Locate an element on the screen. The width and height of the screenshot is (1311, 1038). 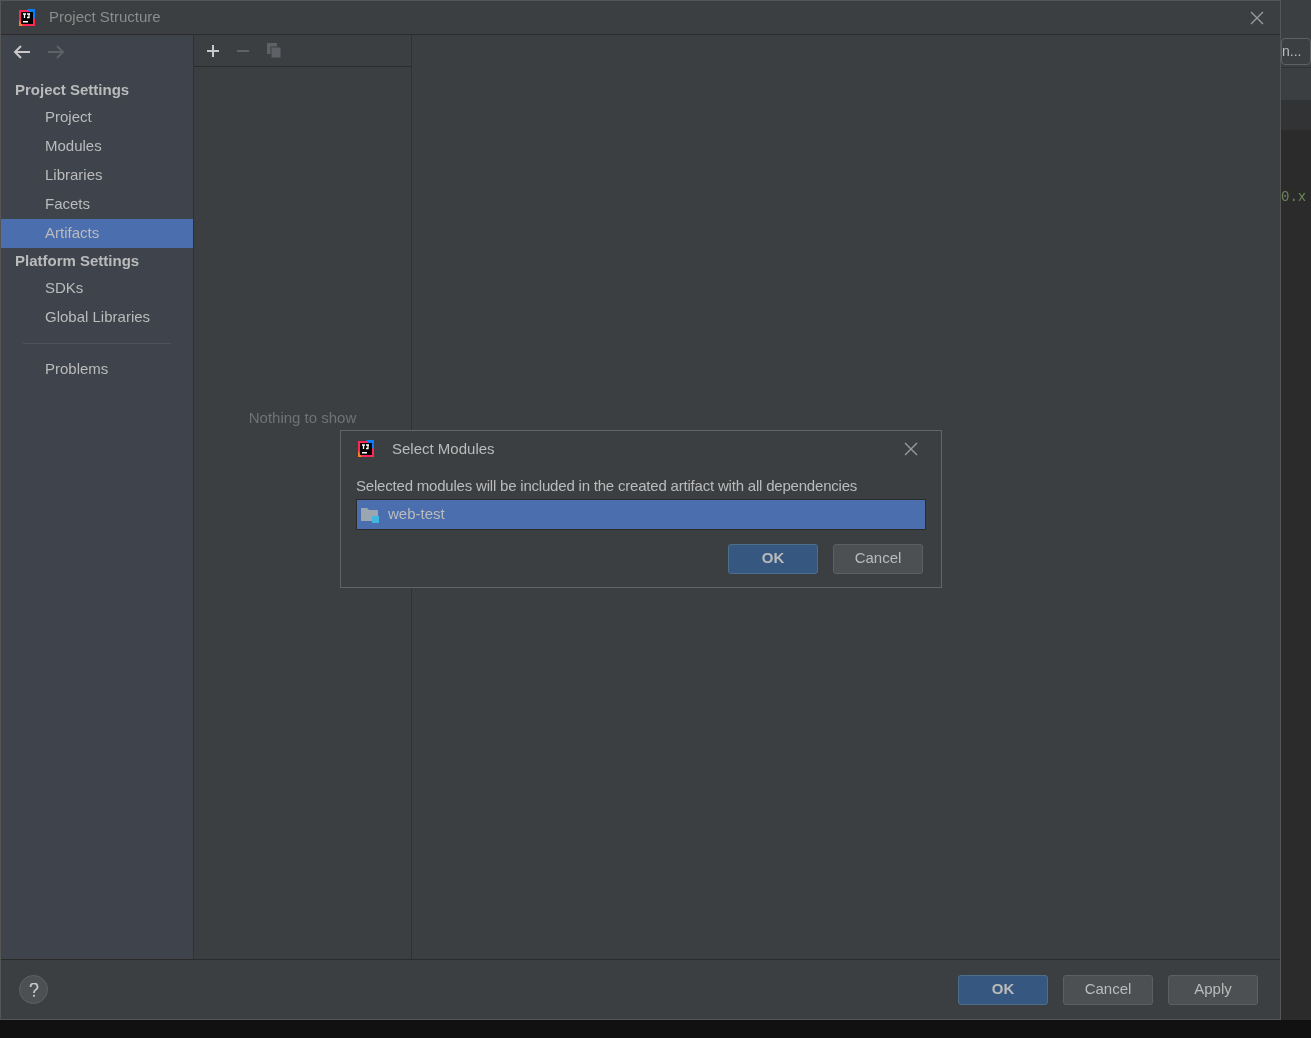
dialog-message: Selected modules will be included in the created artifact with all dependencies is located at coordinates (607, 486).